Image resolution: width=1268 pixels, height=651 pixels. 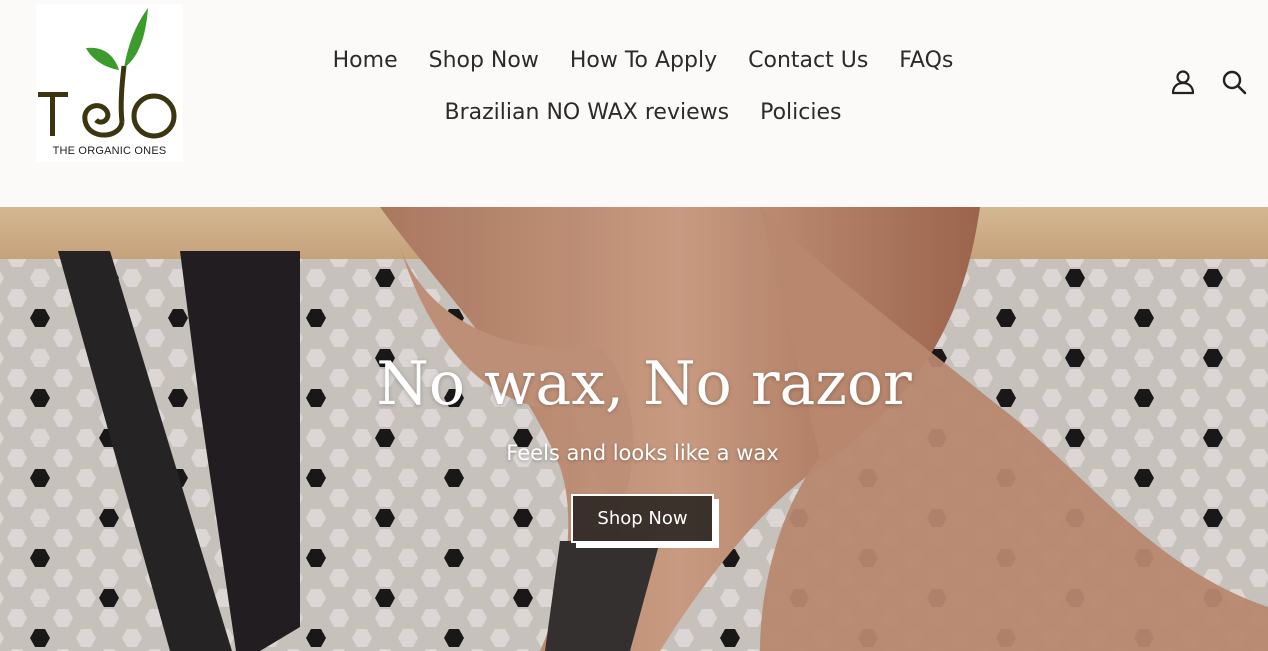 I want to click on logo-text: THE ORGANIC ONES, so click(x=109, y=151).